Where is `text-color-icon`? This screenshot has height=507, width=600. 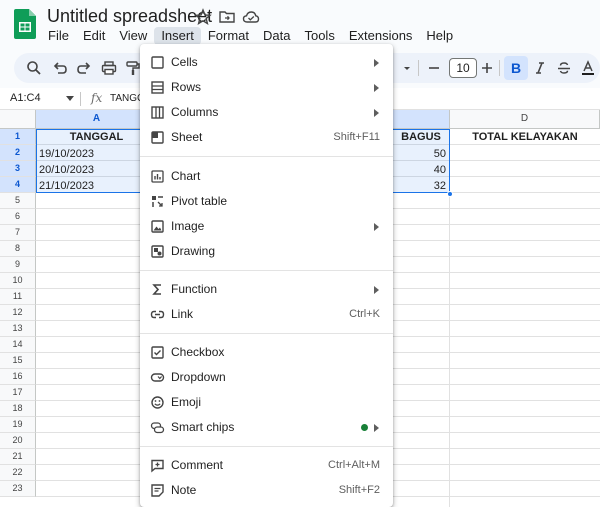 text-color-icon is located at coordinates (588, 68).